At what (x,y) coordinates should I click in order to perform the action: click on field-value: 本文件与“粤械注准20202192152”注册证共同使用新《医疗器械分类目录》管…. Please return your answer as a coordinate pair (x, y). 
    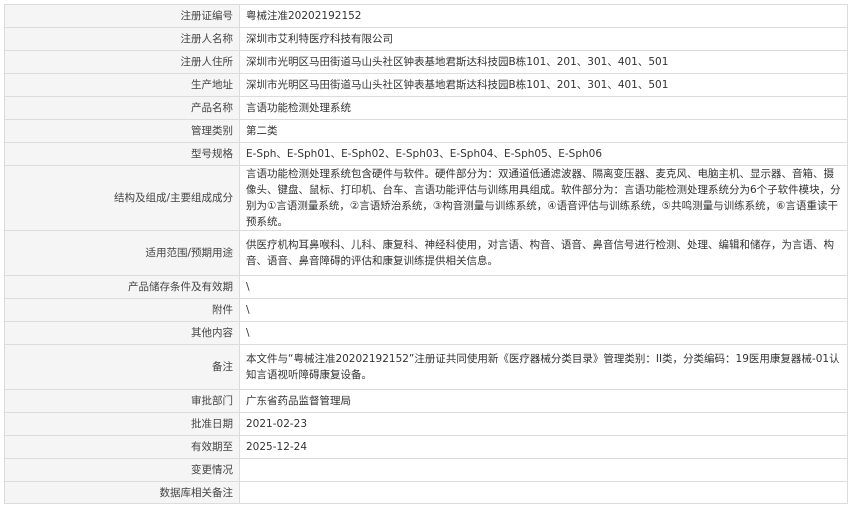
    Looking at the image, I should click on (543, 367).